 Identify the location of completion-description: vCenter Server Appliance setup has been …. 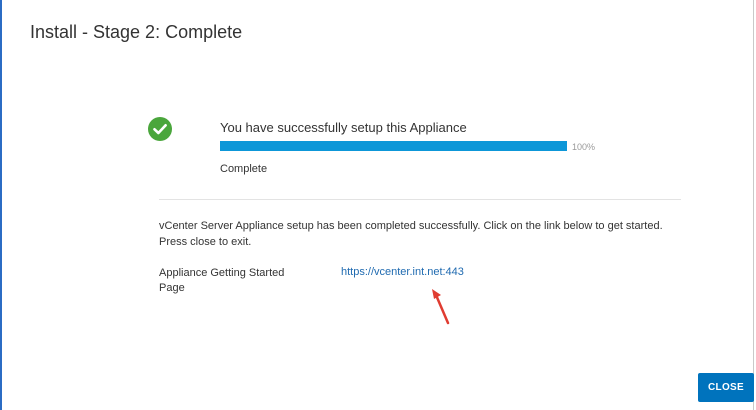
(411, 234).